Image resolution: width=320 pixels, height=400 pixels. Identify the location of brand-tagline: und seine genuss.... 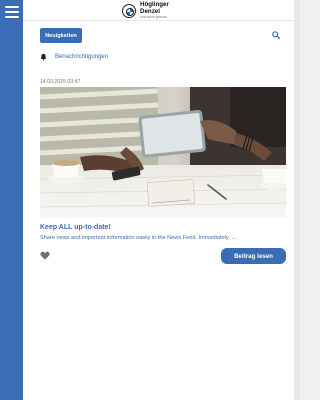
(155, 17).